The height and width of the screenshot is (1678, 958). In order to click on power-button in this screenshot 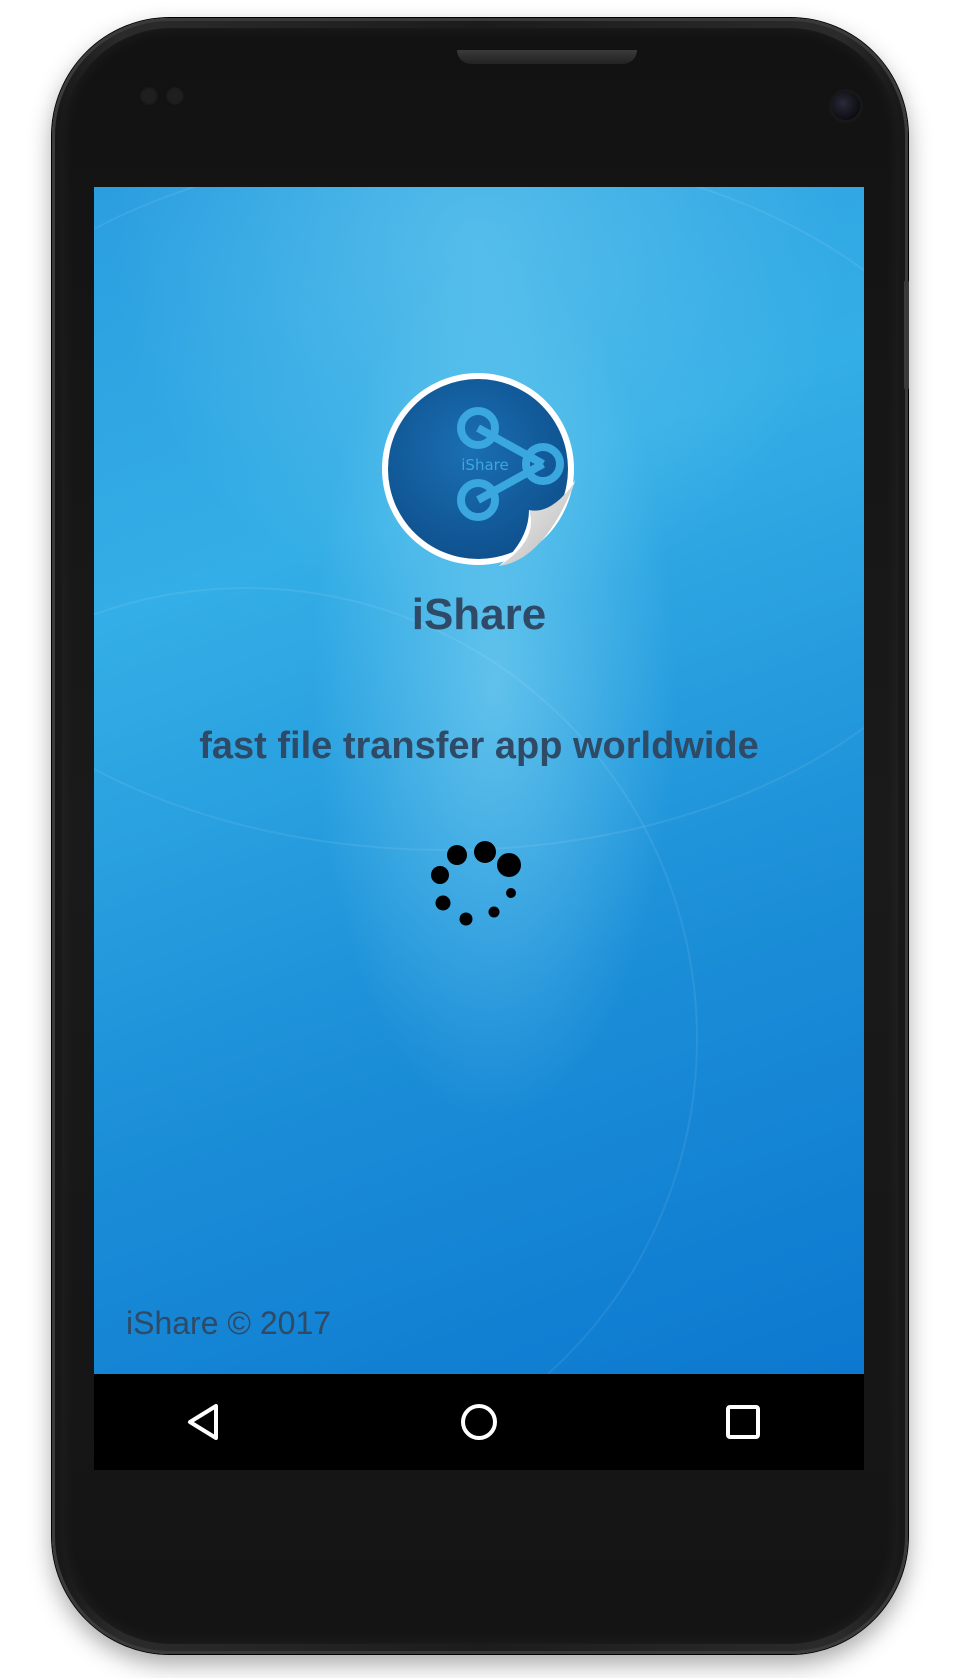, I will do `click(906, 335)`.